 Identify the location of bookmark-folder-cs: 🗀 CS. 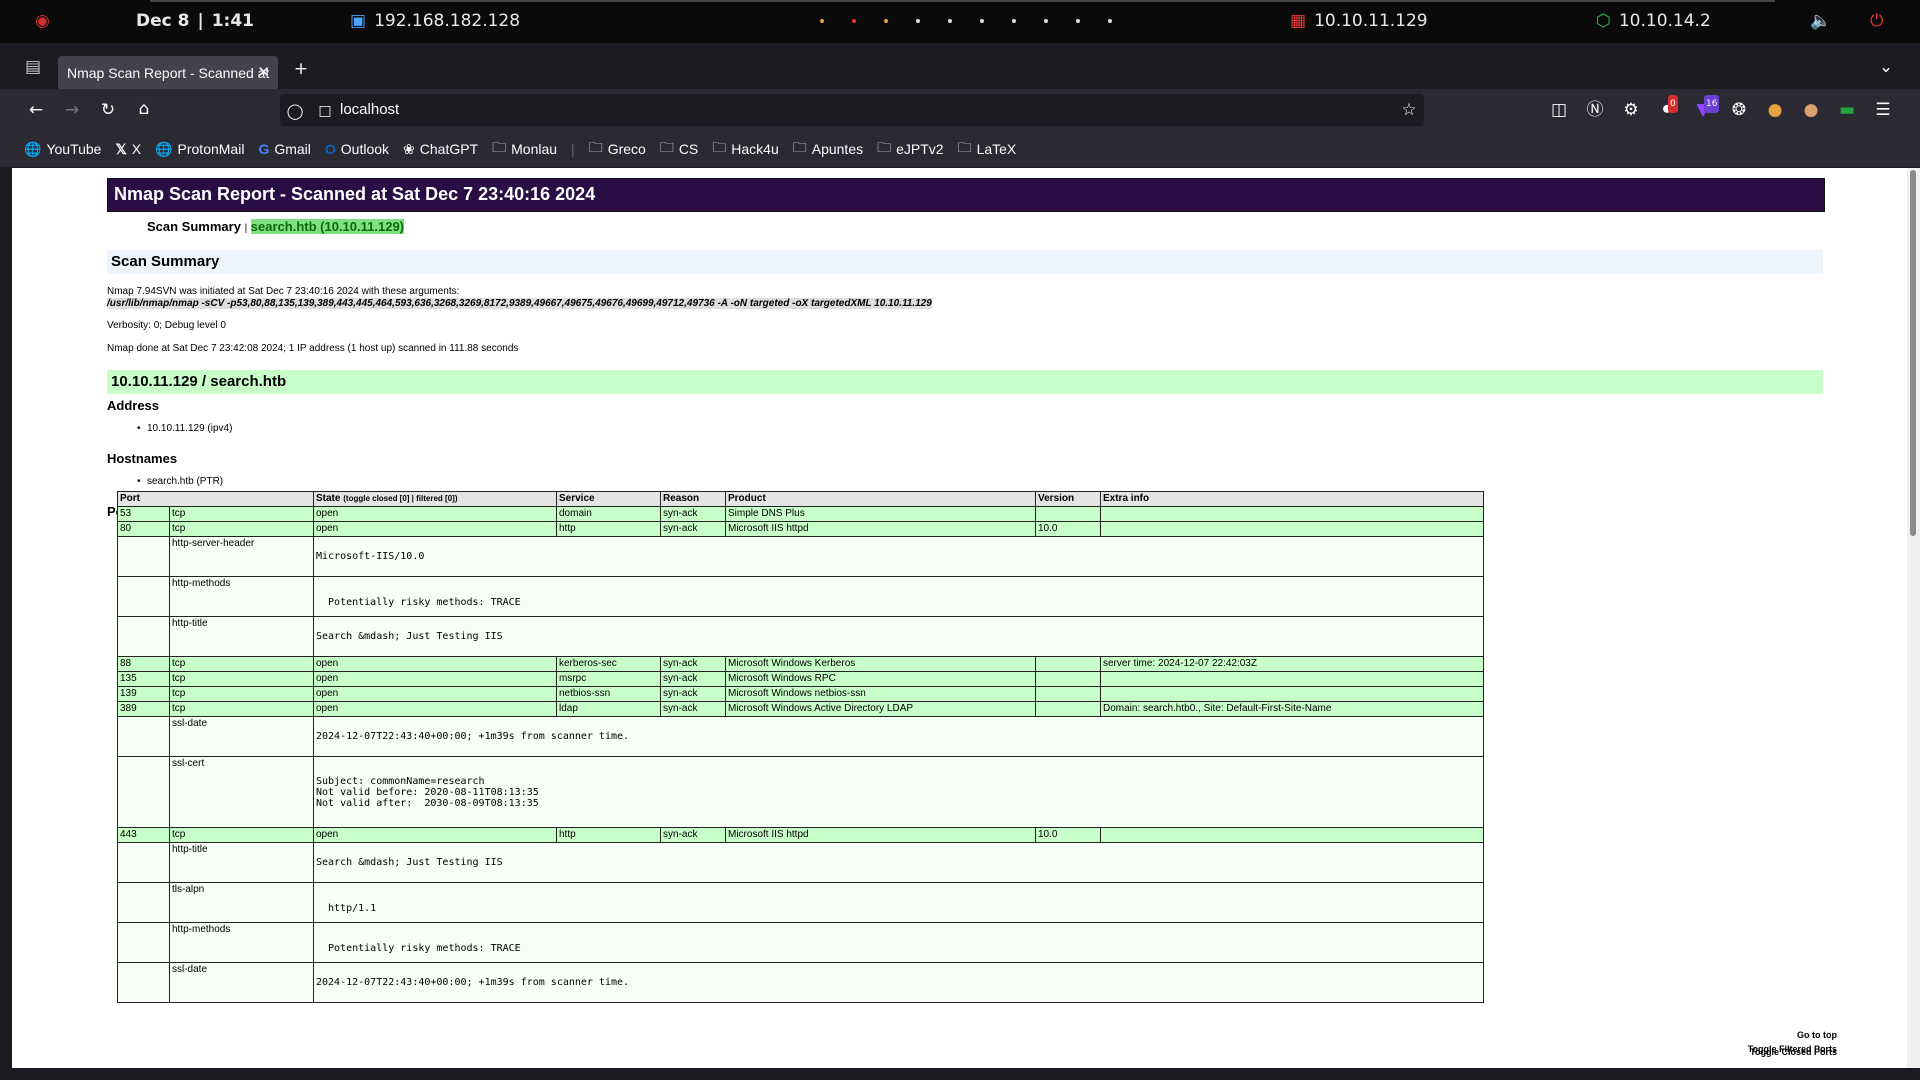
(679, 149).